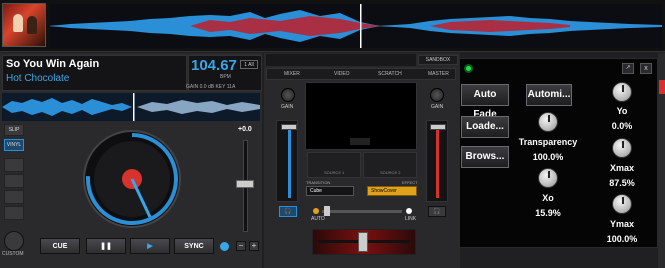  What do you see at coordinates (24, 25) in the screenshot?
I see `album-cover` at bounding box center [24, 25].